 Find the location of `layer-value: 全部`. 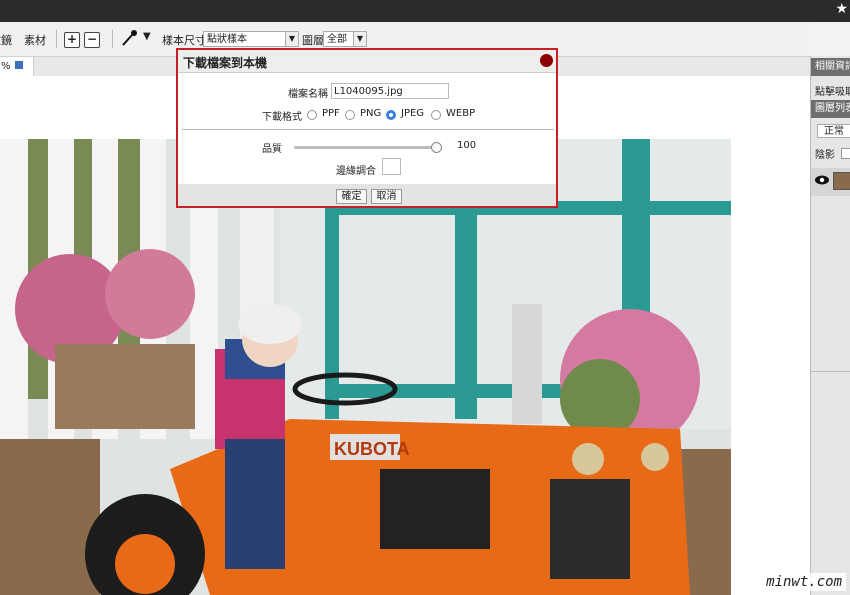

layer-value: 全部 is located at coordinates (337, 39).